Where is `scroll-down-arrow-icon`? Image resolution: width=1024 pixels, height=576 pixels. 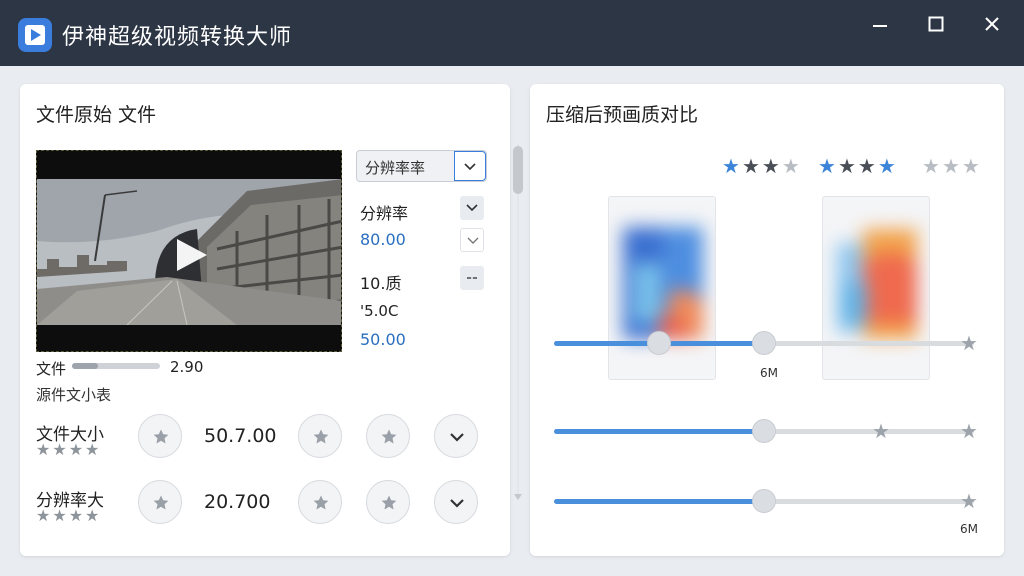
scroll-down-arrow-icon is located at coordinates (518, 497).